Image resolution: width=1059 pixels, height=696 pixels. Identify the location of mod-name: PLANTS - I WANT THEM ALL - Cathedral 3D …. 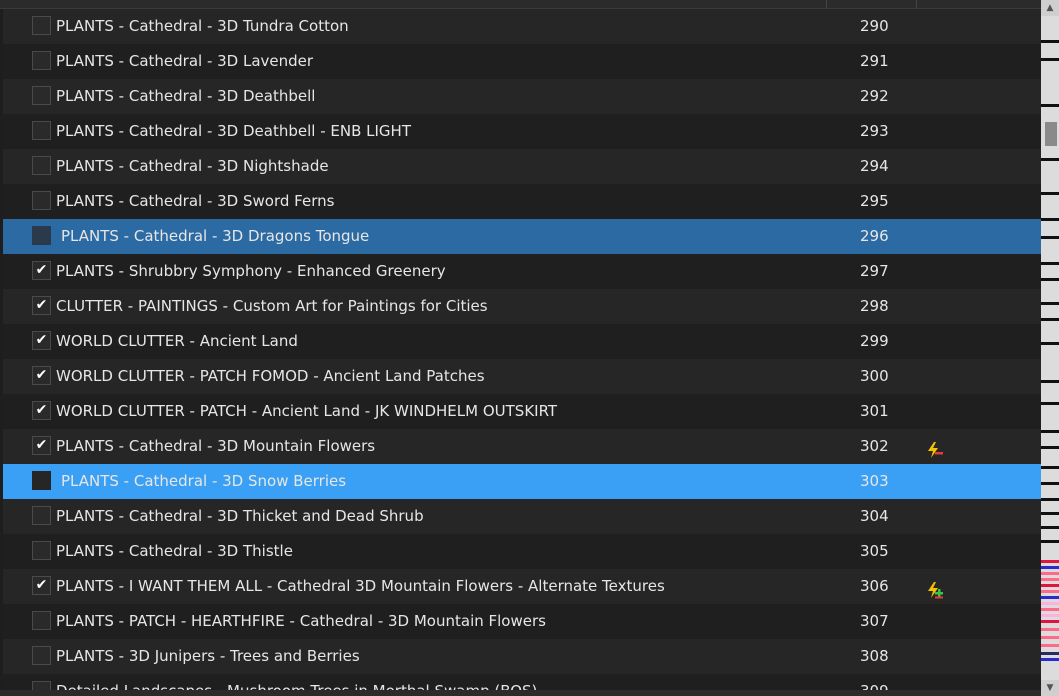
(360, 586).